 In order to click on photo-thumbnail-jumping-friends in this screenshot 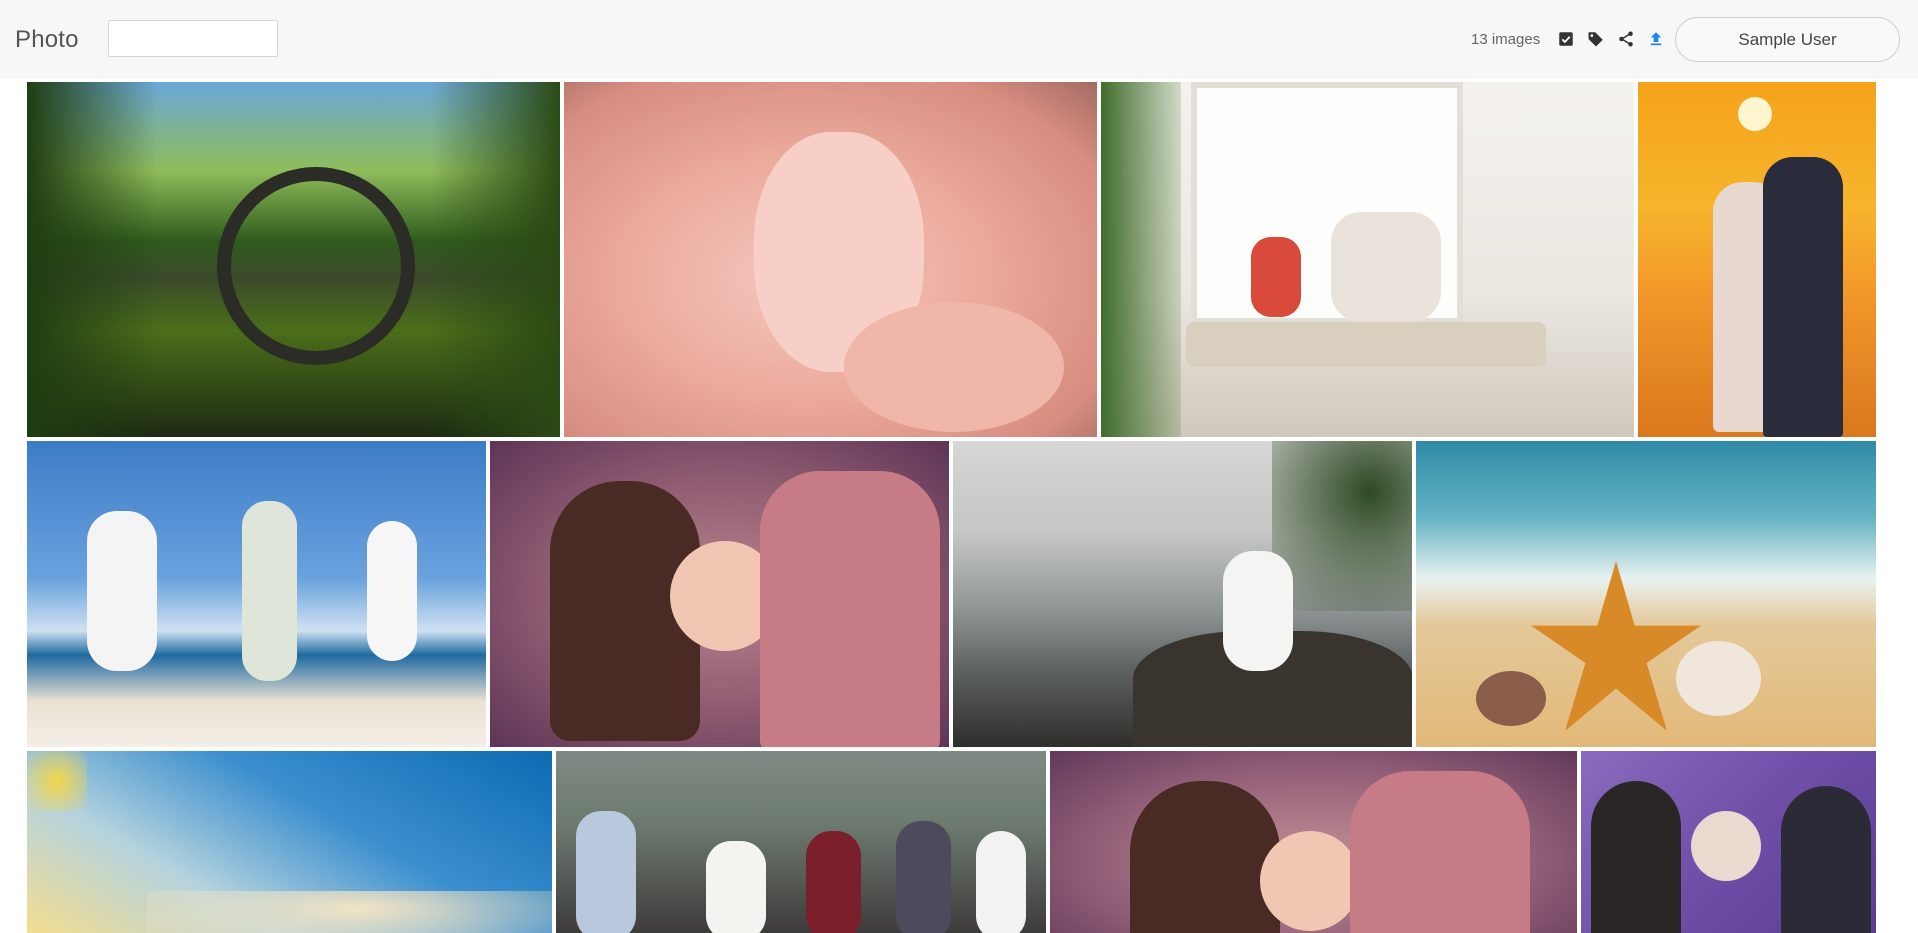, I will do `click(256, 594)`.